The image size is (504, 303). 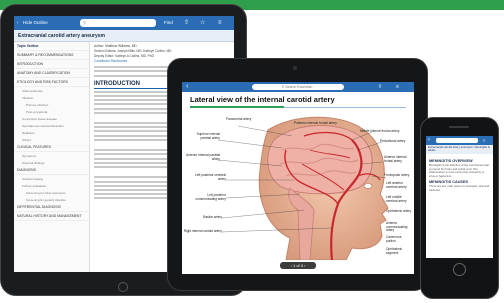 I want to click on outline-subitem: Atherosclerosis, so click(x=51, y=90).